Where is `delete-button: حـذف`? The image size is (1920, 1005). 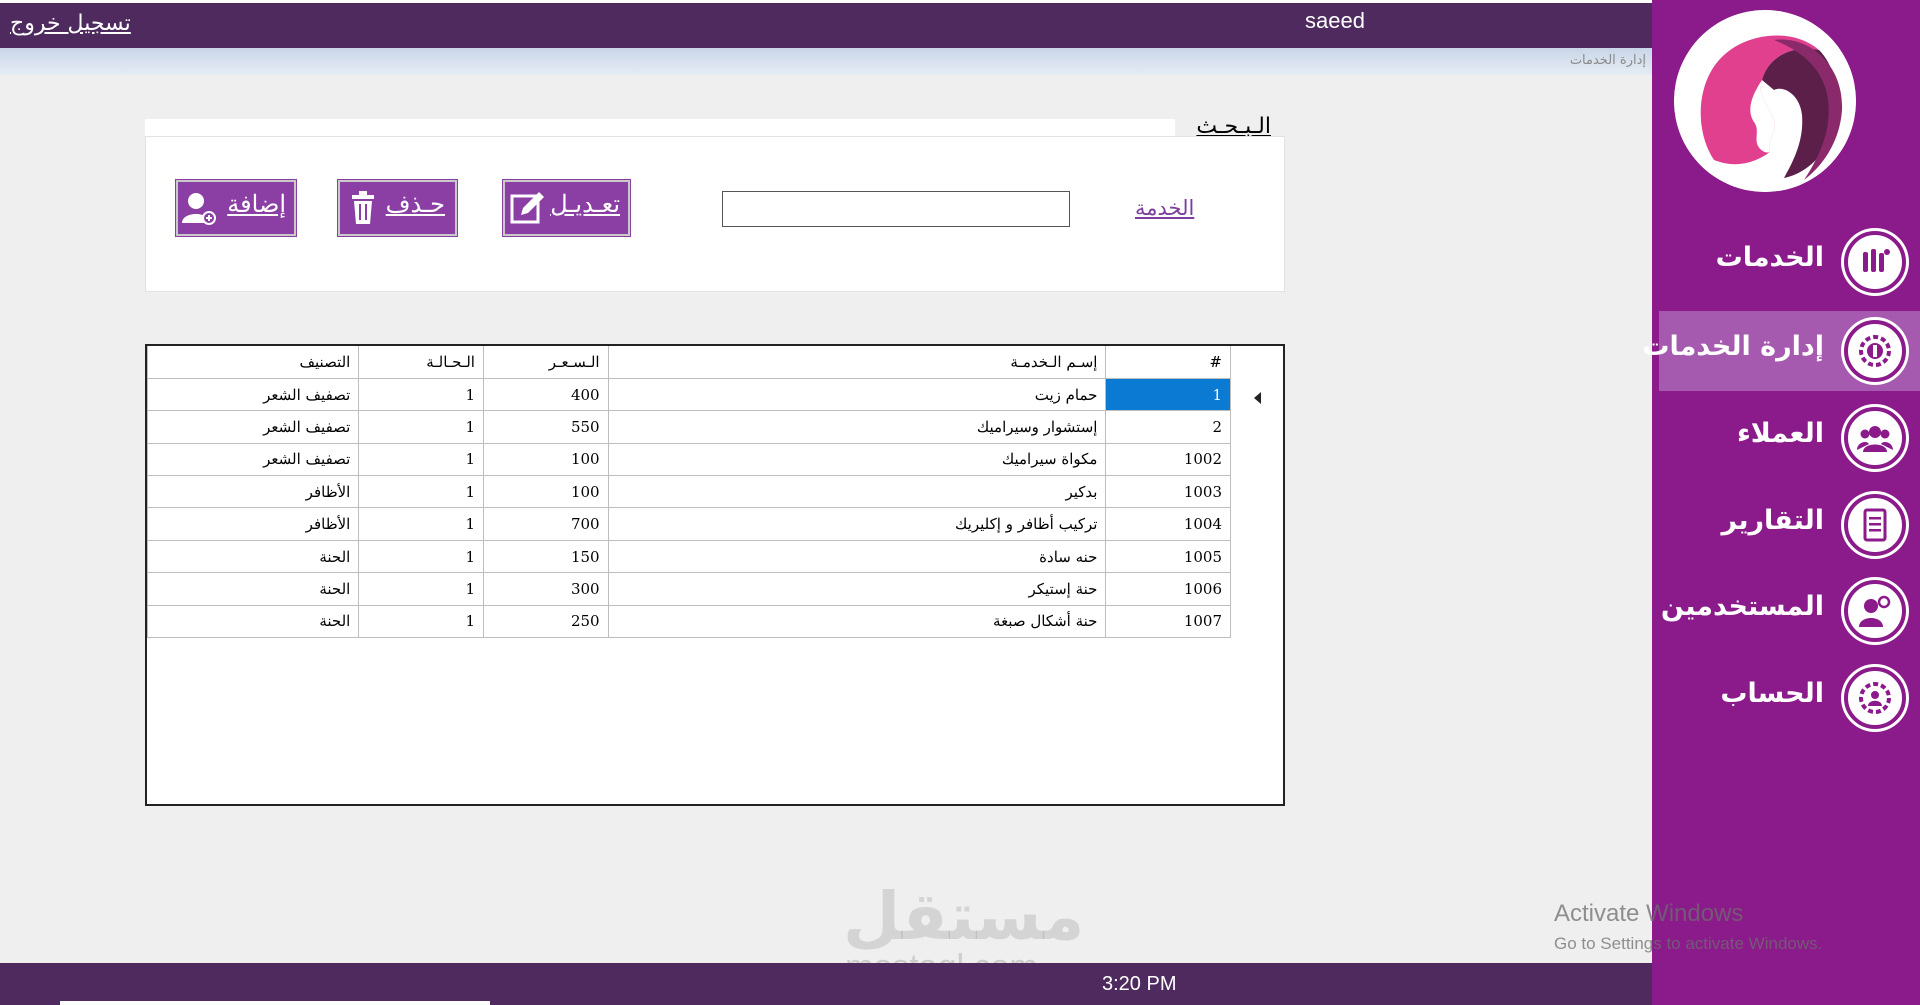
delete-button: حـذف is located at coordinates (397, 208).